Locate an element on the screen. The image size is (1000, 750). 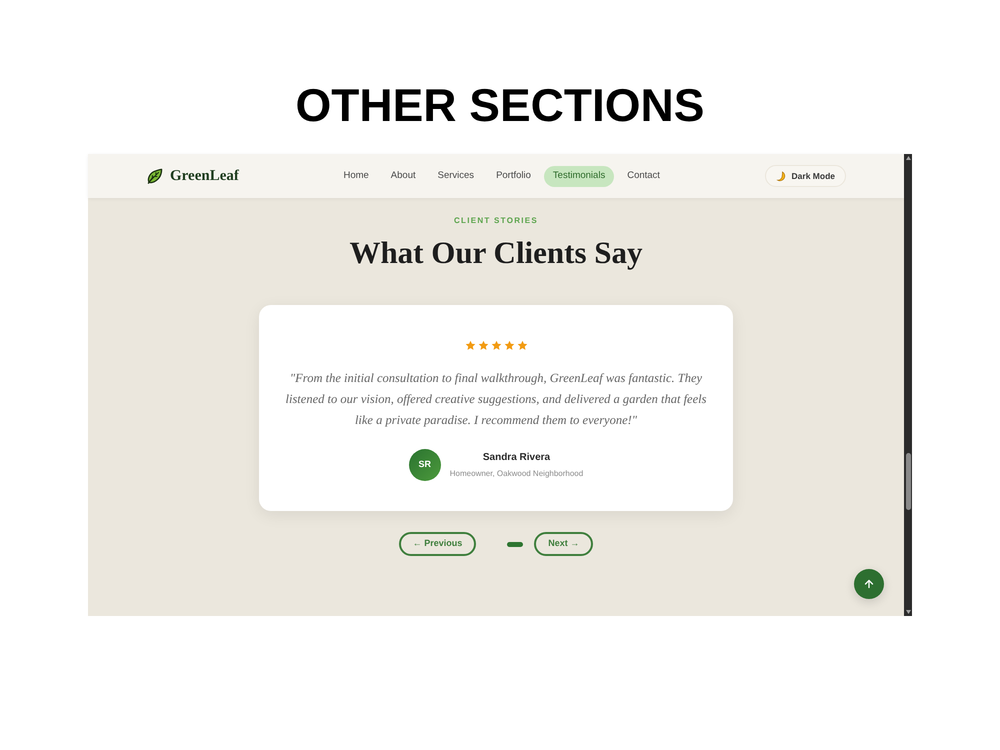
scroll-up-icon is located at coordinates (908, 158).